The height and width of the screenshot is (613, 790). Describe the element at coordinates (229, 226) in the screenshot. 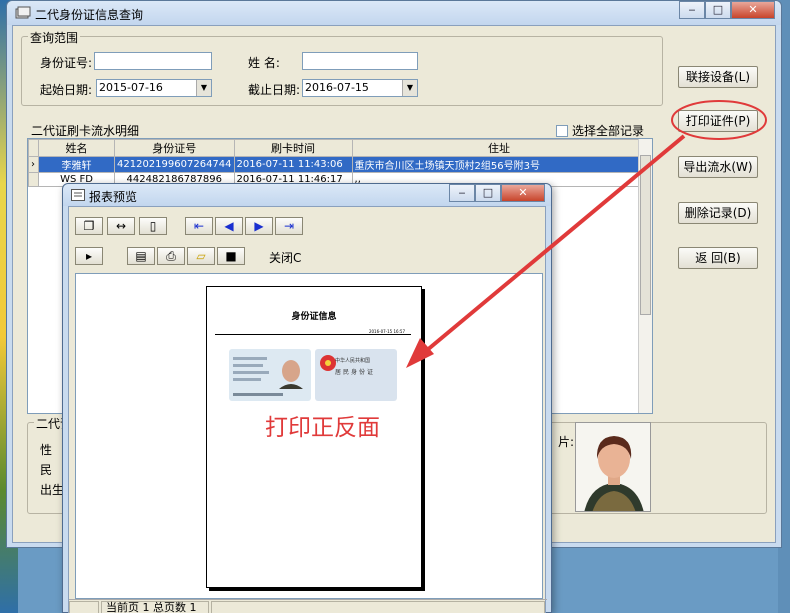

I see `previous-page-icon: ◀` at that location.